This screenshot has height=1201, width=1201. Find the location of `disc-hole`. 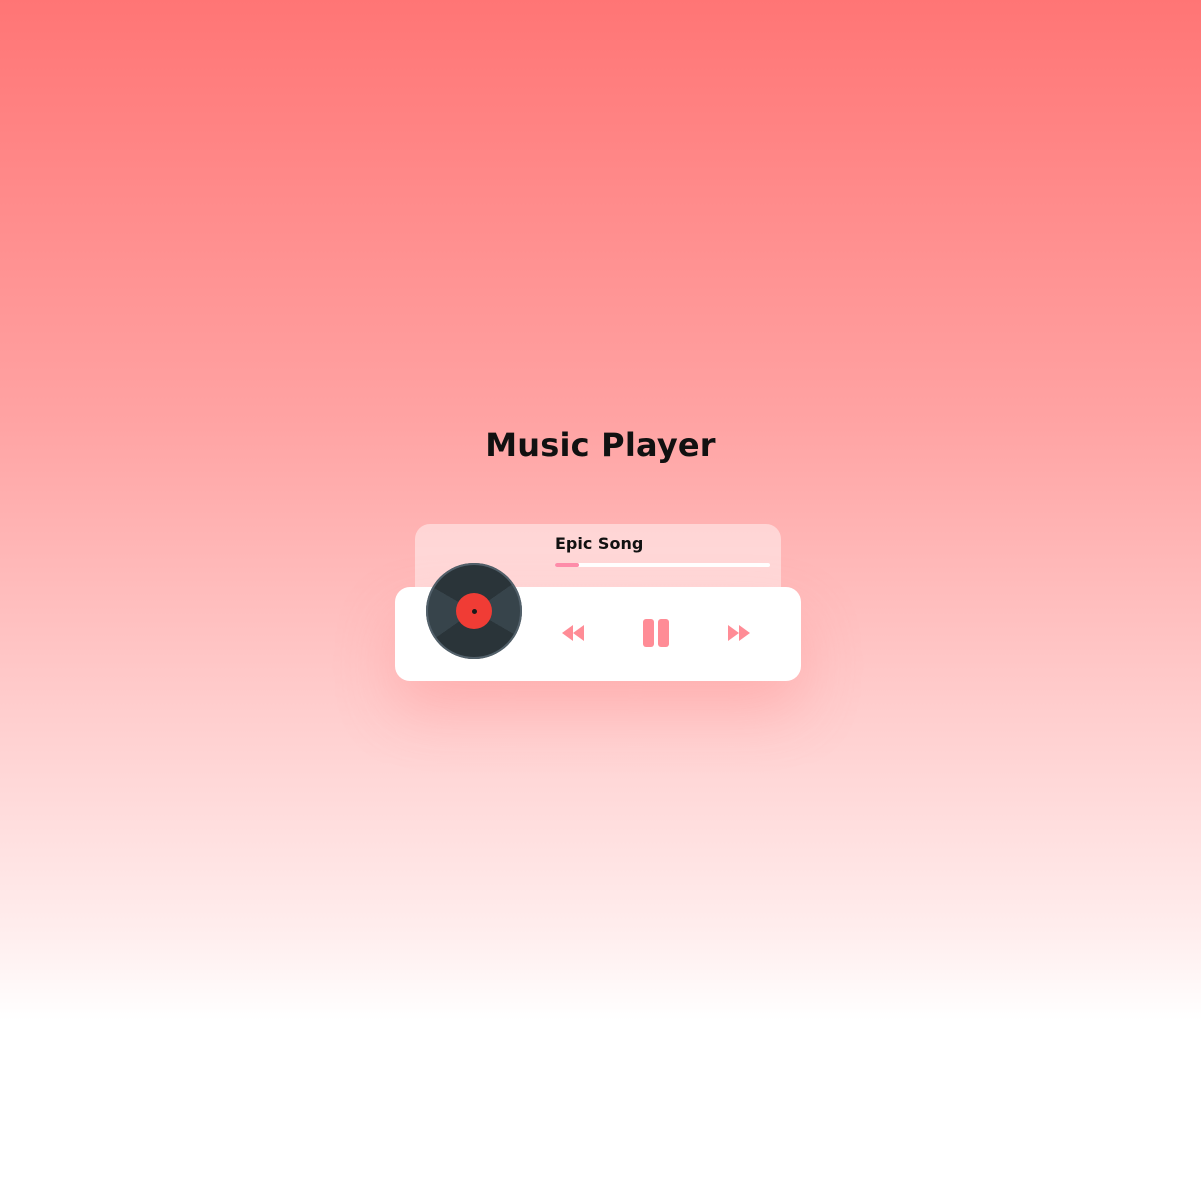

disc-hole is located at coordinates (474, 611).